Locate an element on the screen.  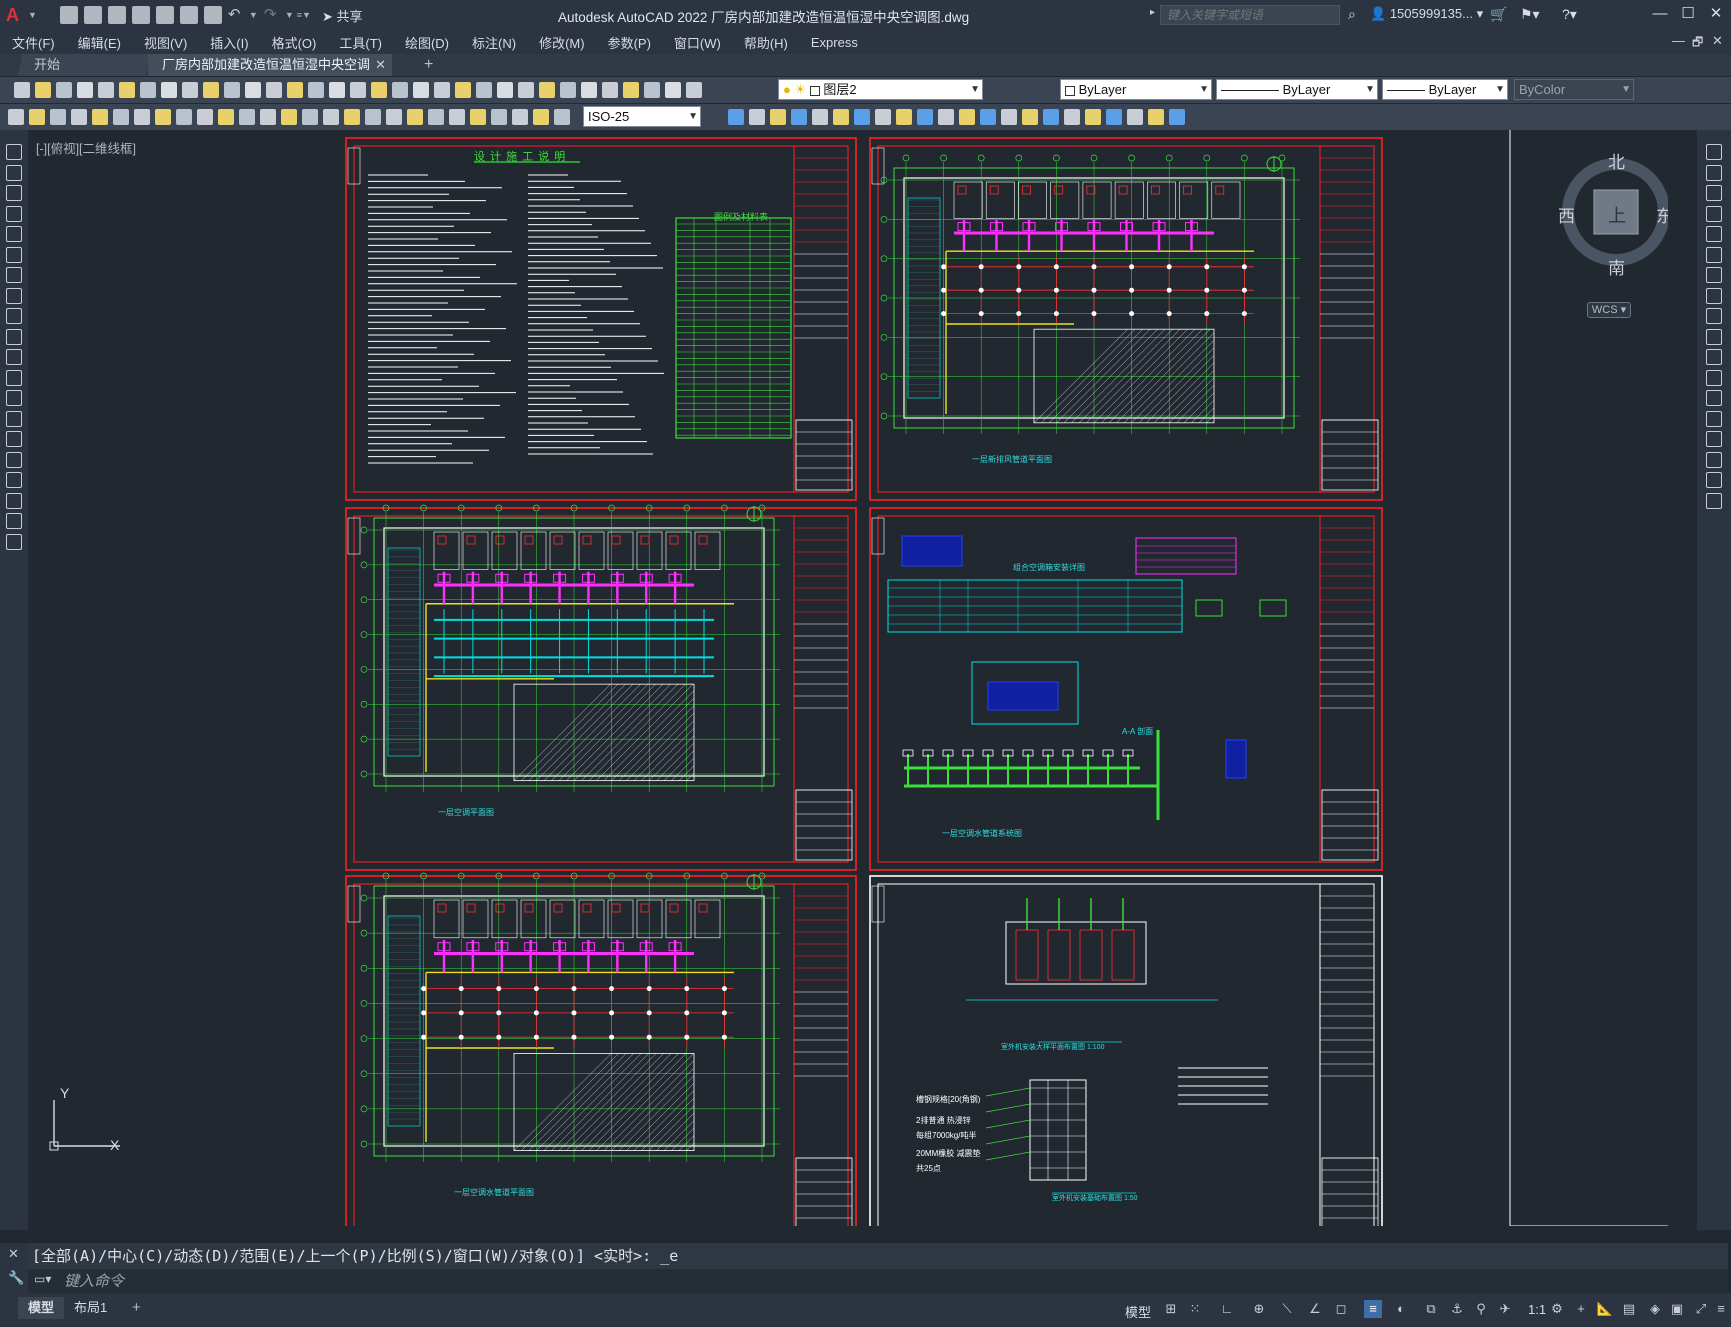
match-icon is located at coordinates (211, 90).